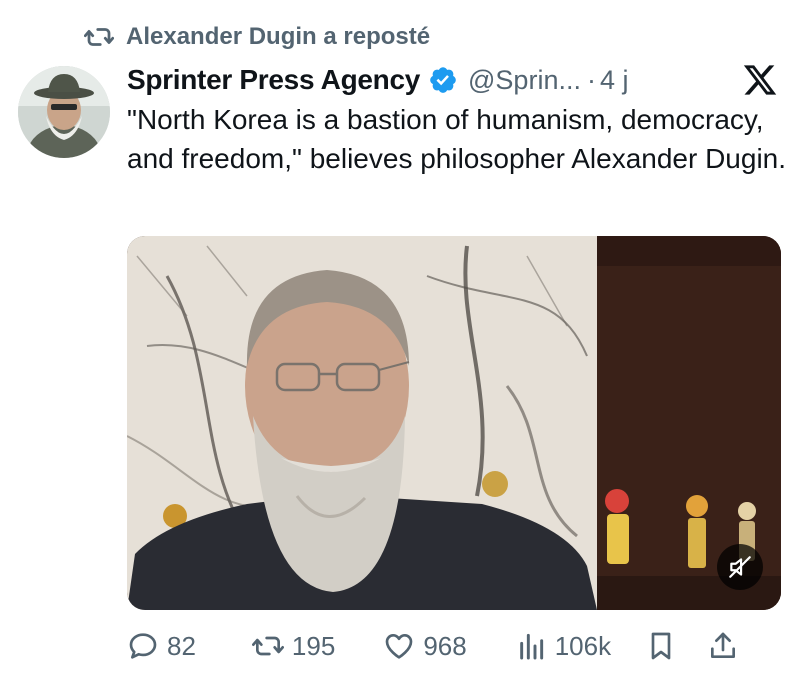 Image resolution: width=800 pixels, height=676 pixels. Describe the element at coordinates (531, 646) in the screenshot. I see `views-icon` at that location.